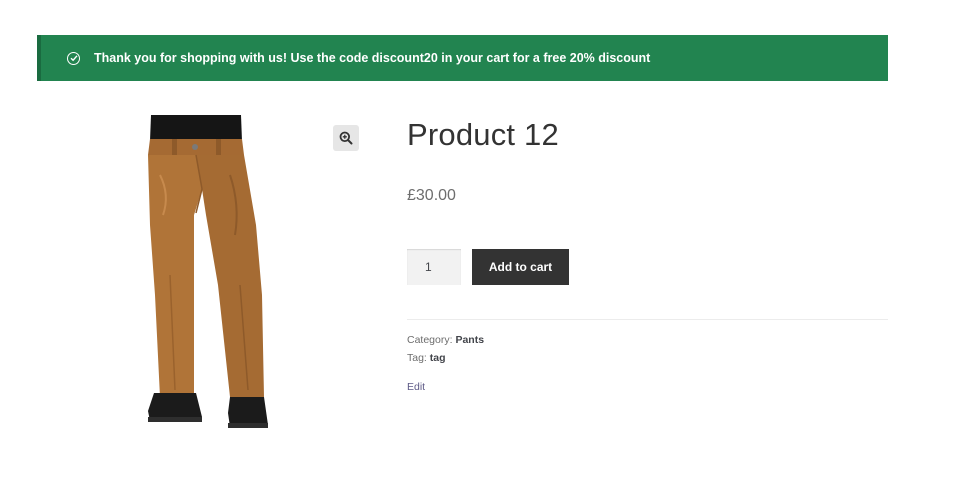 This screenshot has width=964, height=488. What do you see at coordinates (483, 134) in the screenshot?
I see `product-title: Product 12` at bounding box center [483, 134].